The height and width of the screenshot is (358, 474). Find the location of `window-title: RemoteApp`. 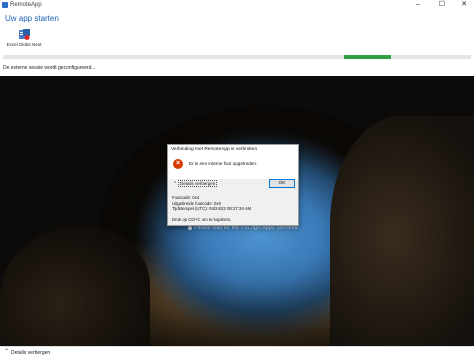

window-title: RemoteApp is located at coordinates (26, 5).